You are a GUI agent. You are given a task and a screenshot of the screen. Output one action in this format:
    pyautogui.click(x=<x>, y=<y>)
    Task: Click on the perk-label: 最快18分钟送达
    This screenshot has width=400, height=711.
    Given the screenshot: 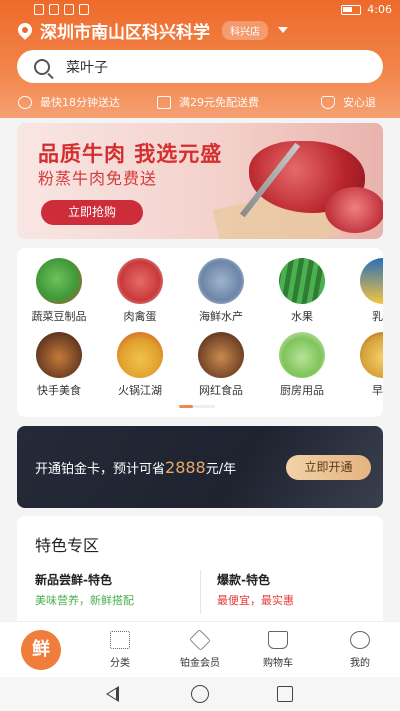 What is the action you would take?
    pyautogui.click(x=80, y=102)
    